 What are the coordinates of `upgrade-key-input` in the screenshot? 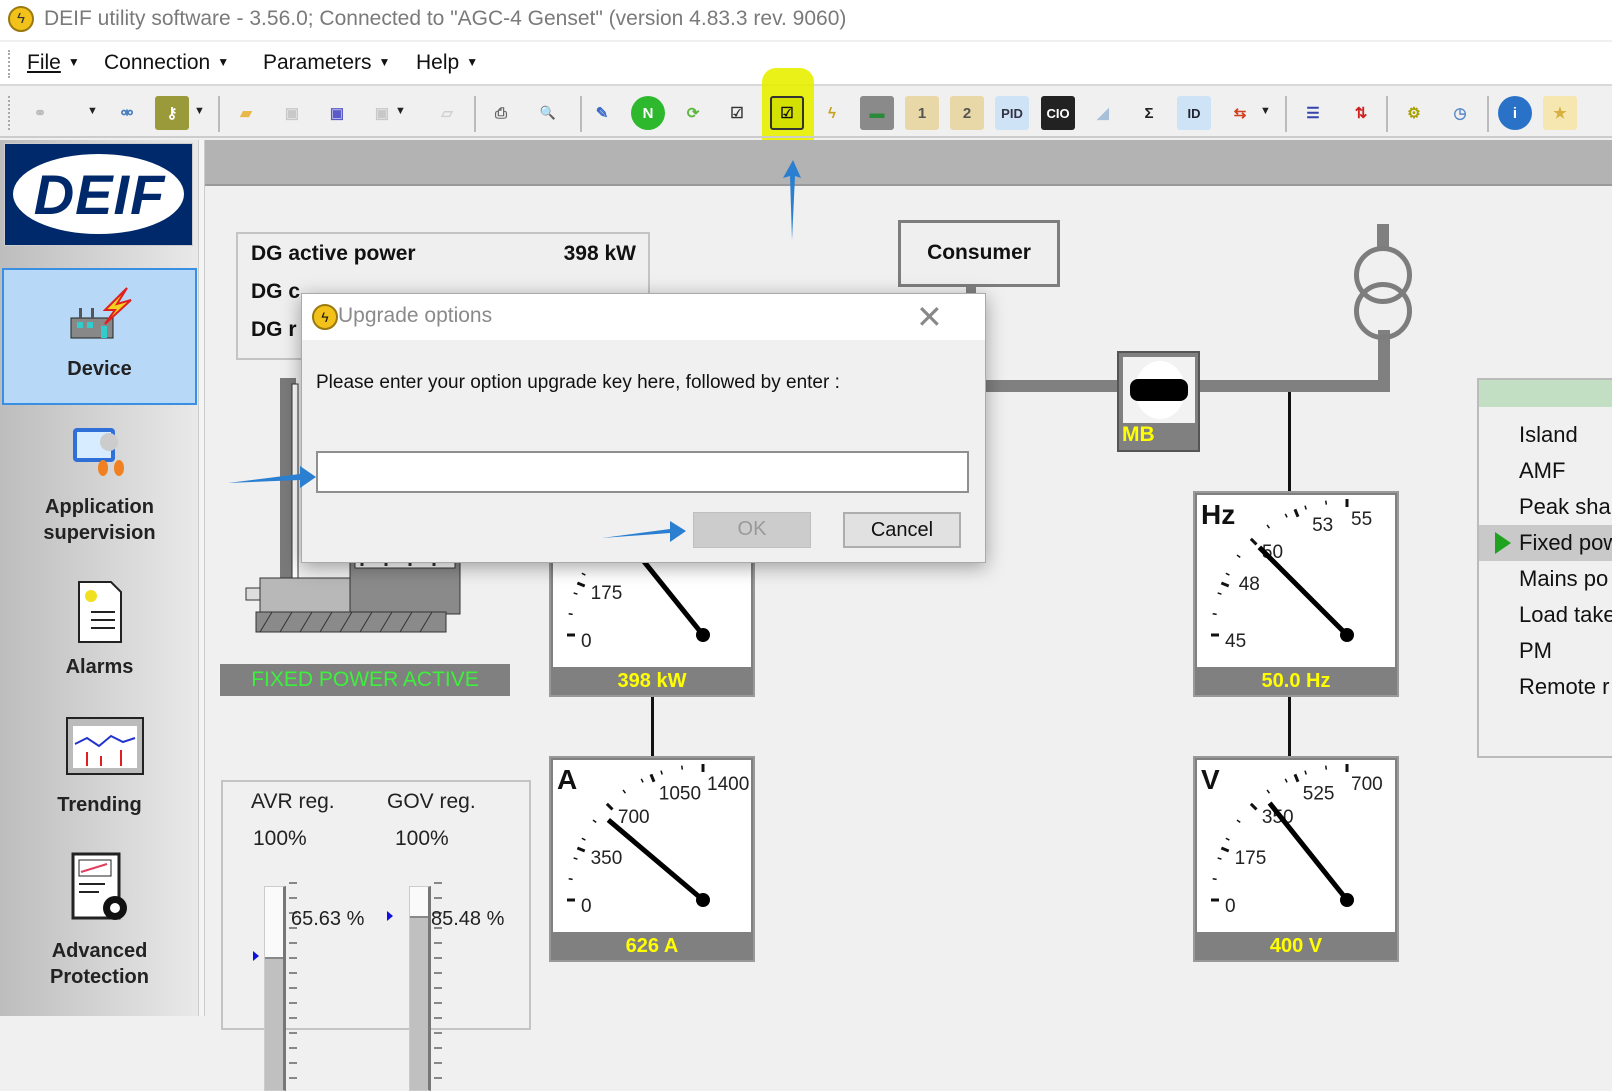 It's located at (642, 472).